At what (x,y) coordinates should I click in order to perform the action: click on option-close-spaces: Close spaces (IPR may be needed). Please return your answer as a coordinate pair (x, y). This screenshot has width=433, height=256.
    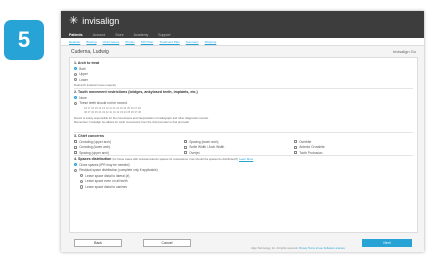
    Looking at the image, I should click on (244, 165).